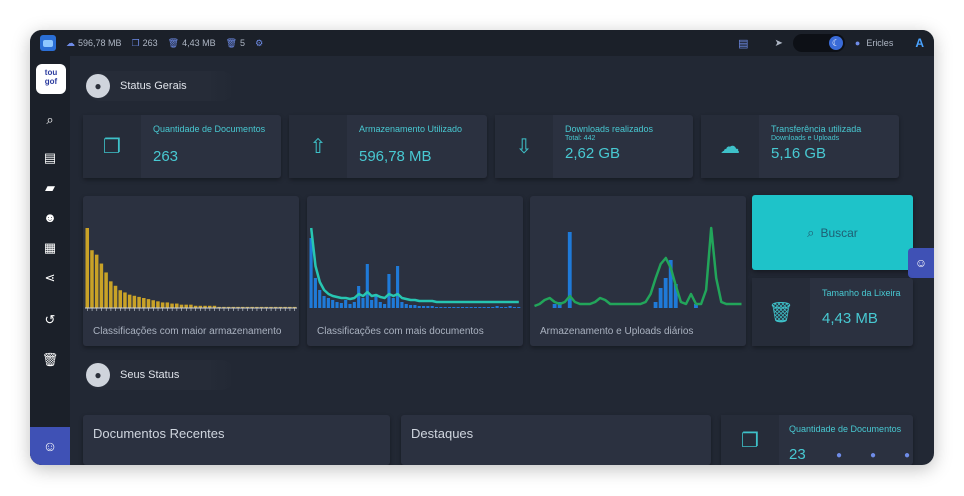 This screenshot has height=496, width=964. I want to click on sidebar: tou gof ⌕ ▤ ▰ ☻ ▦ ⋖ ↺ 🗑 ☺, so click(50, 260).